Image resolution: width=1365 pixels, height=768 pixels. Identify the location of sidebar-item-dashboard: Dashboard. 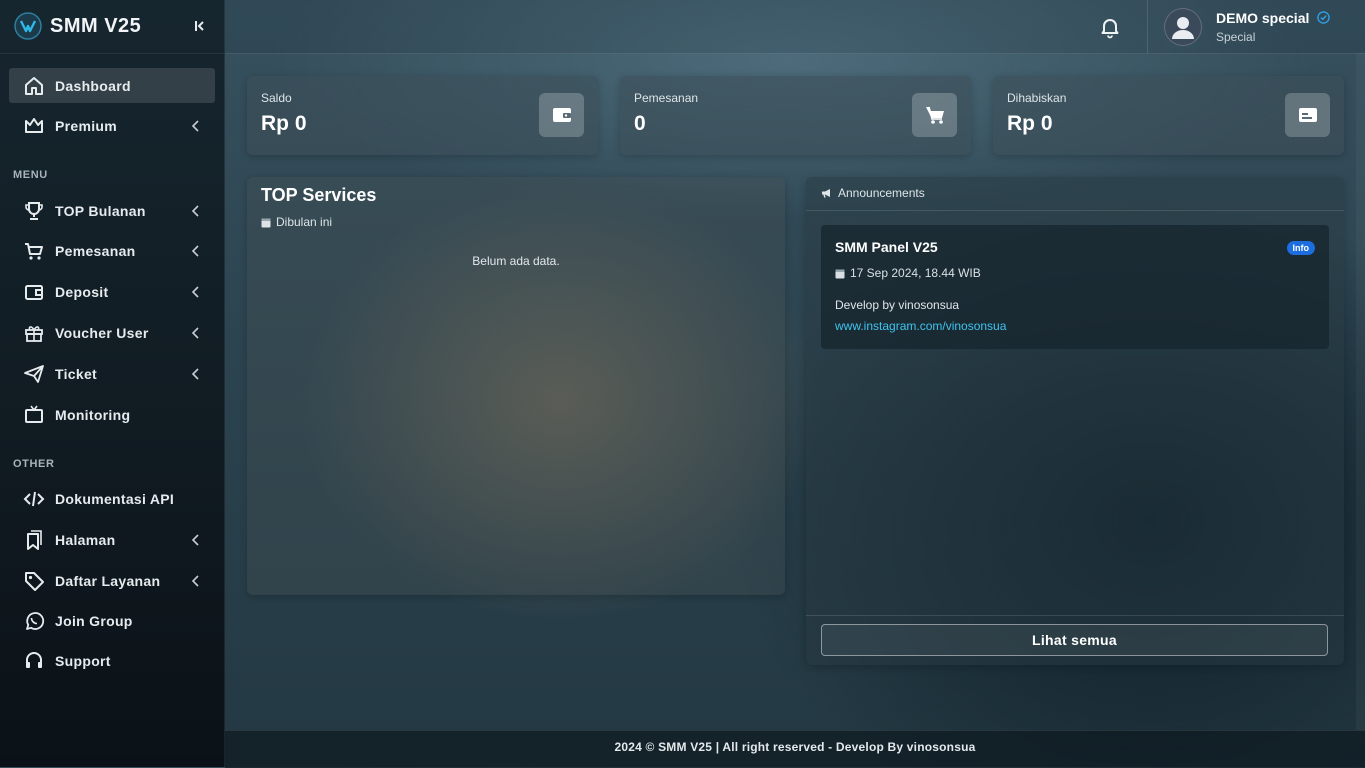
(112, 85).